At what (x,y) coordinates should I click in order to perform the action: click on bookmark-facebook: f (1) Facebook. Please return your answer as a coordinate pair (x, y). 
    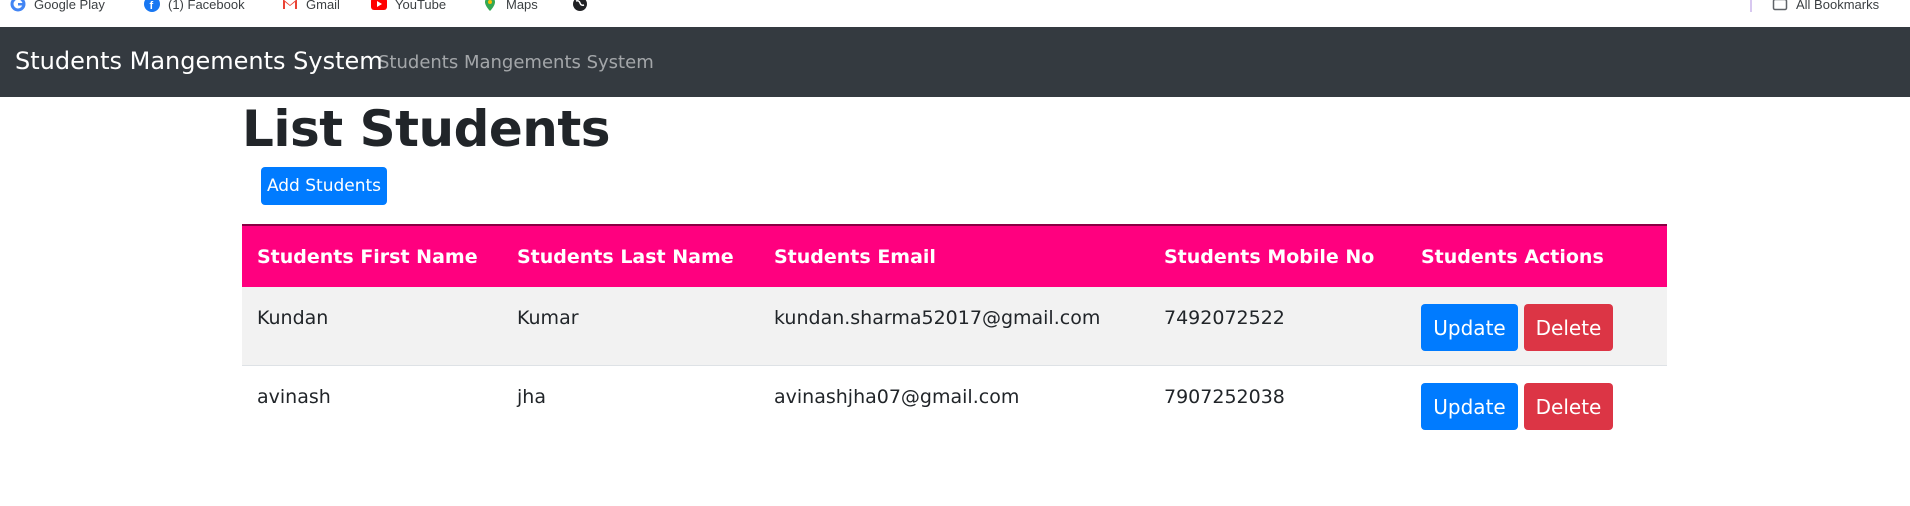
    Looking at the image, I should click on (194, 7).